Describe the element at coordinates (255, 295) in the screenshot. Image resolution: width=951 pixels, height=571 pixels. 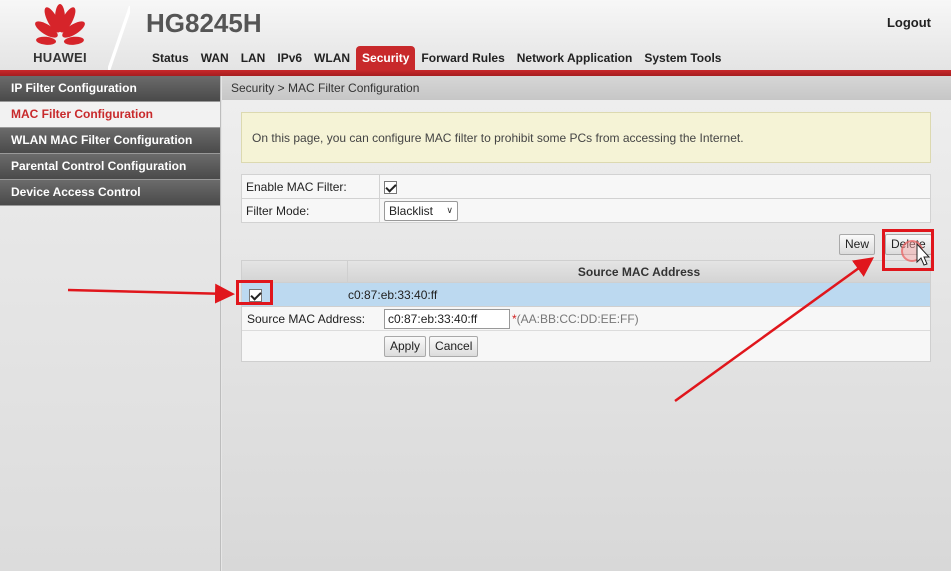
I see `row-select-checkbox` at that location.